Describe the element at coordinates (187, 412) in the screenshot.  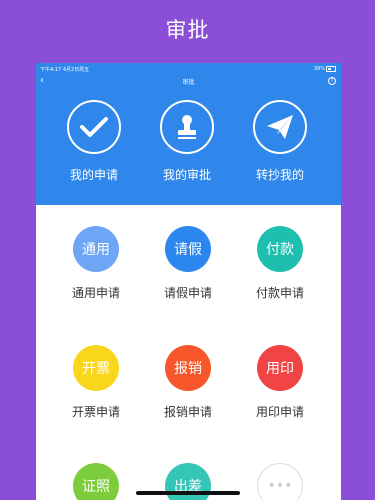
I see `reimbursement-application-label: 报销申请` at that location.